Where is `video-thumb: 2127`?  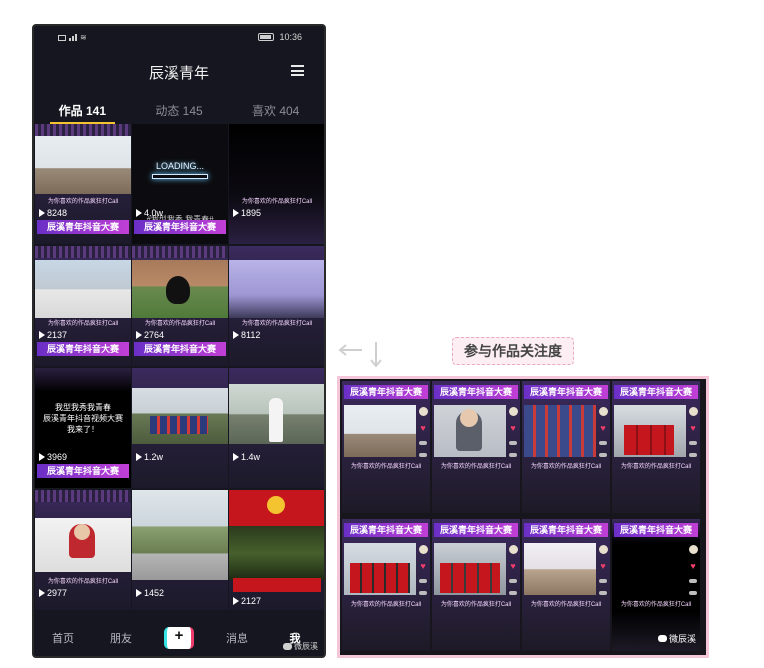
video-thumb: 2127 is located at coordinates (276, 550).